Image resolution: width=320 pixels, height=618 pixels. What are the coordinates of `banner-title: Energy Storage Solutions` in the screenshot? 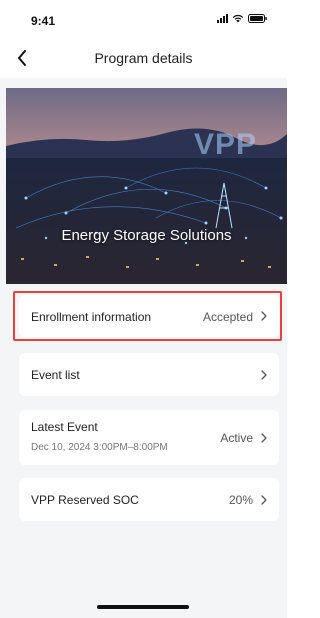 It's located at (146, 235).